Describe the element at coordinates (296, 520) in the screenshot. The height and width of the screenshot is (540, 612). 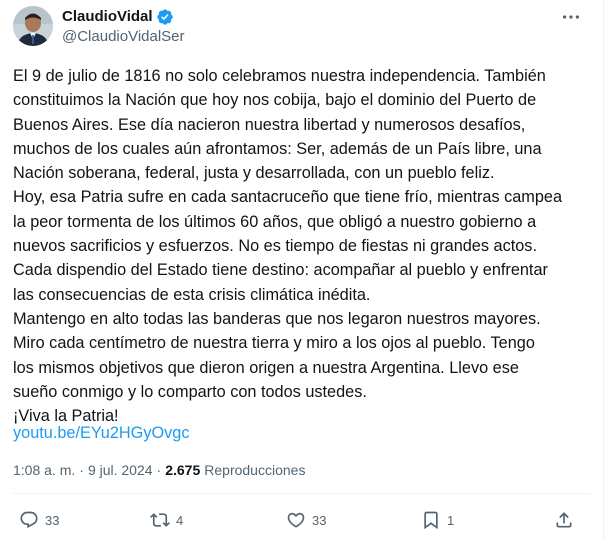
I see `heart-icon` at that location.